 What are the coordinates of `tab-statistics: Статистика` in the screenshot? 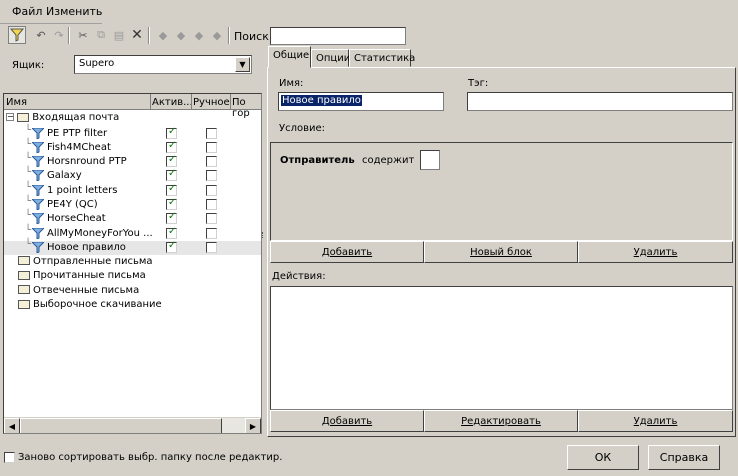 It's located at (382, 58).